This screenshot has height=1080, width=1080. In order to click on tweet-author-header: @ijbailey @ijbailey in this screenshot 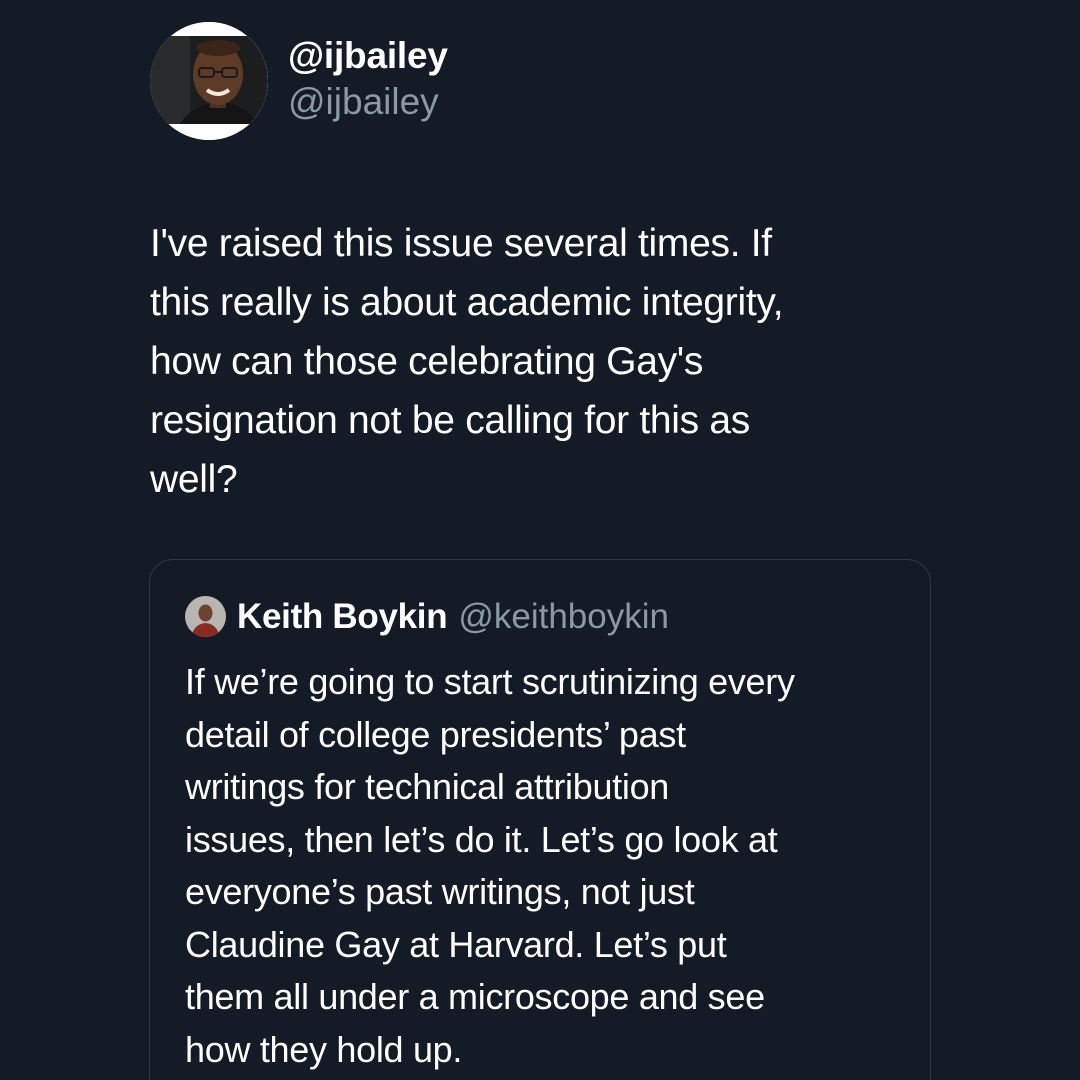, I will do `click(299, 81)`.